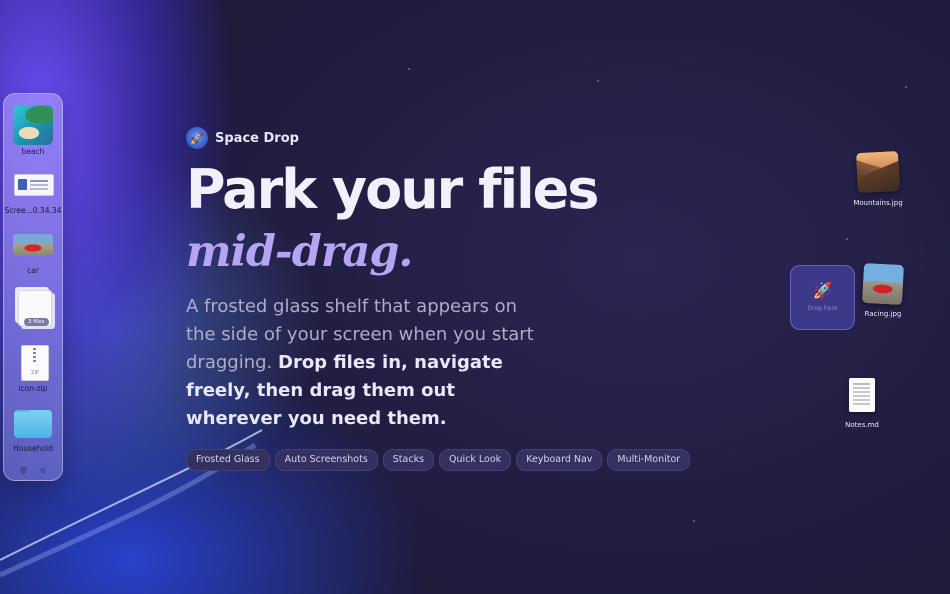  I want to click on zip-archive-icon: ZIP, so click(35, 363).